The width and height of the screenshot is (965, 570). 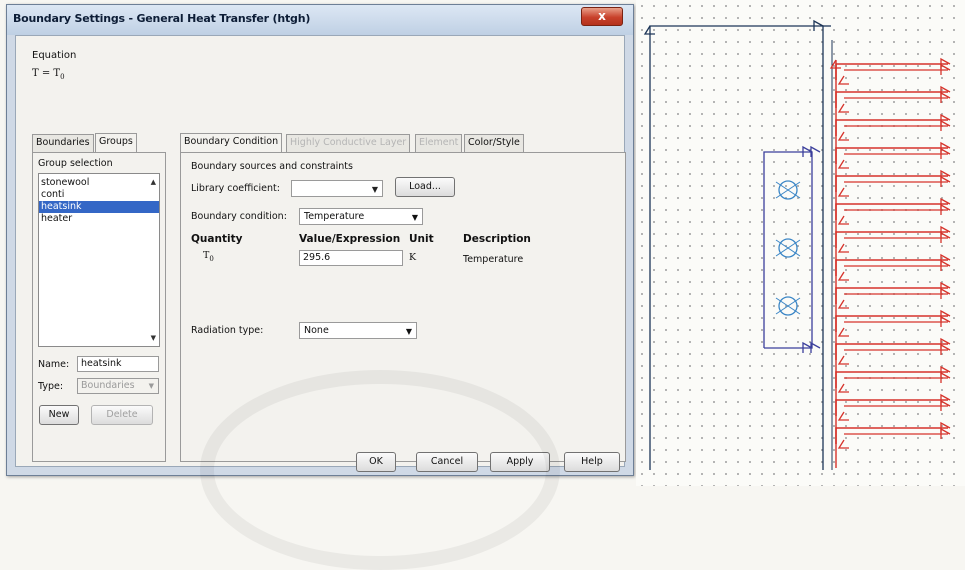 What do you see at coordinates (75, 163) in the screenshot?
I see `group-selection-label: Group selection` at bounding box center [75, 163].